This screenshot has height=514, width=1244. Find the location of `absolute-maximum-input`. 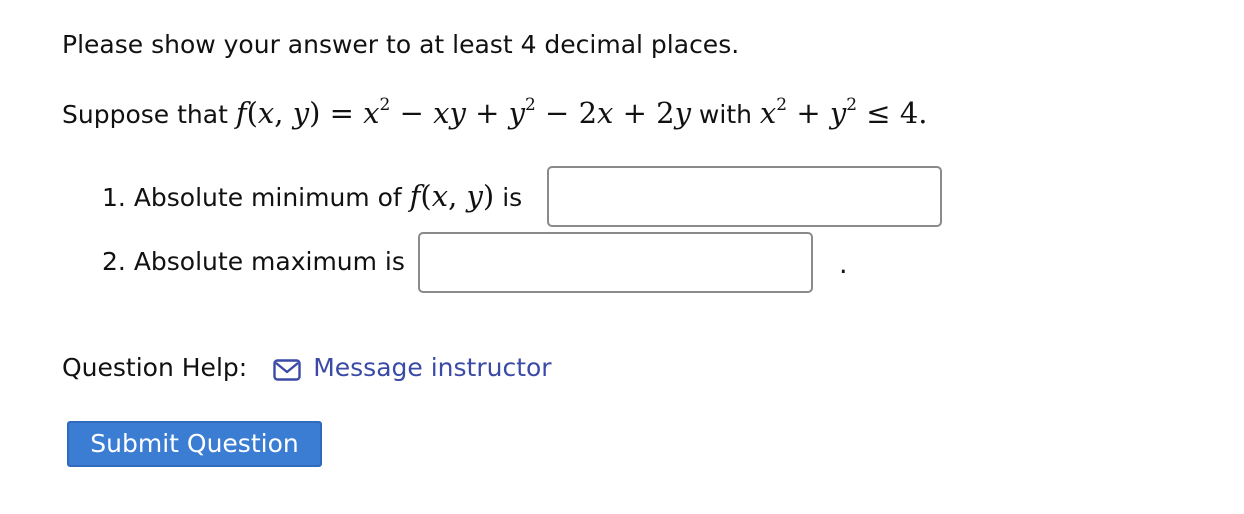

absolute-maximum-input is located at coordinates (615, 262).